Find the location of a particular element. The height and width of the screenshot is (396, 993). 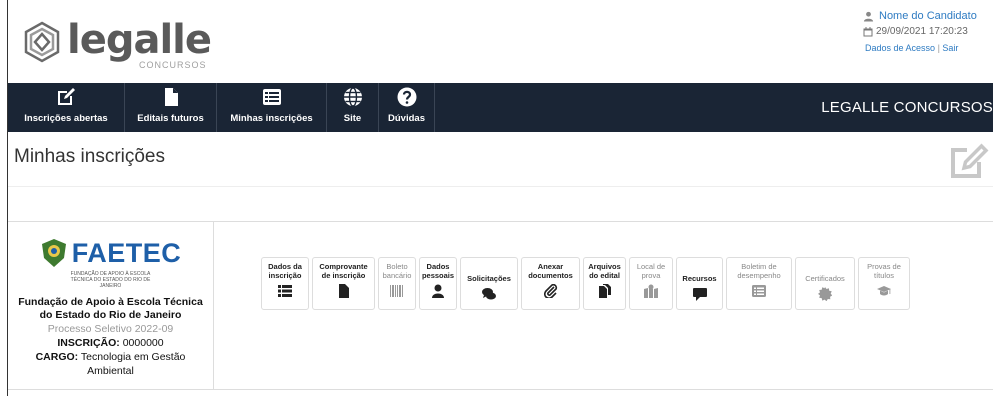

nav-label: Site is located at coordinates (352, 118).